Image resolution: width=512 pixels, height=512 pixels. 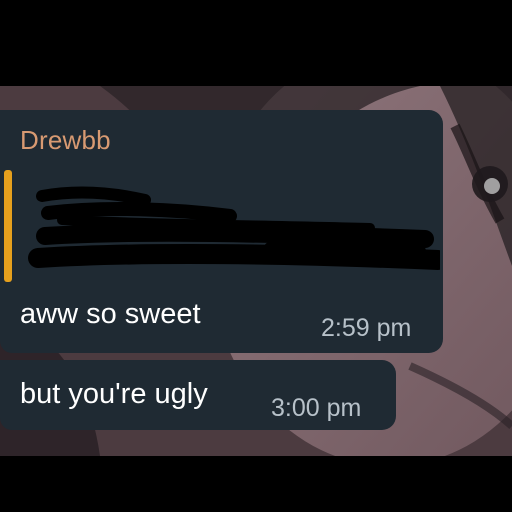 I want to click on sender-name: Drewbb, so click(x=65, y=140).